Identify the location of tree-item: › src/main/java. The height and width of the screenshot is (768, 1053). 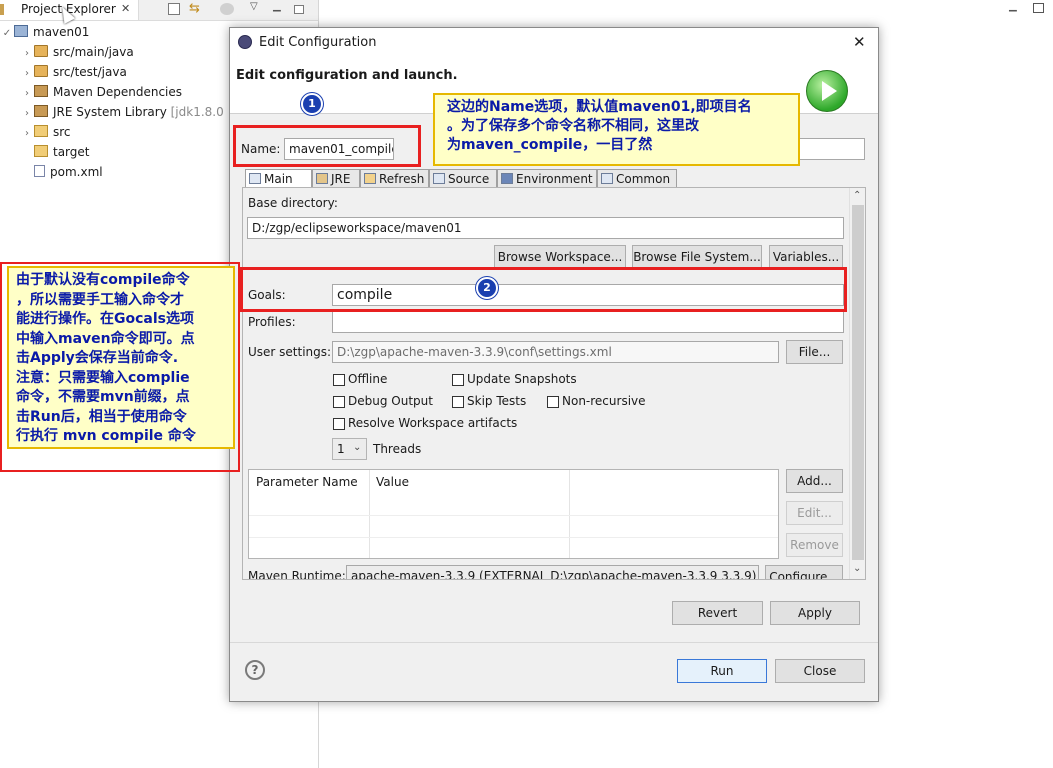
(77, 52).